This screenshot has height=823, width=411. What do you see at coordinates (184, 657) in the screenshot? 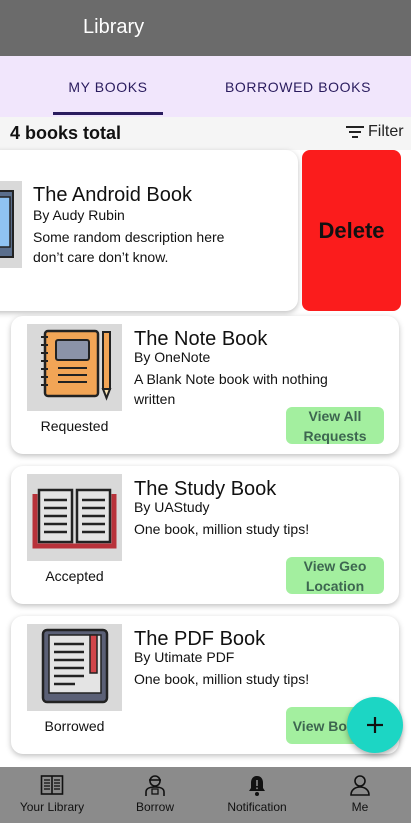
I see `book-author: By Utimate PDF` at bounding box center [184, 657].